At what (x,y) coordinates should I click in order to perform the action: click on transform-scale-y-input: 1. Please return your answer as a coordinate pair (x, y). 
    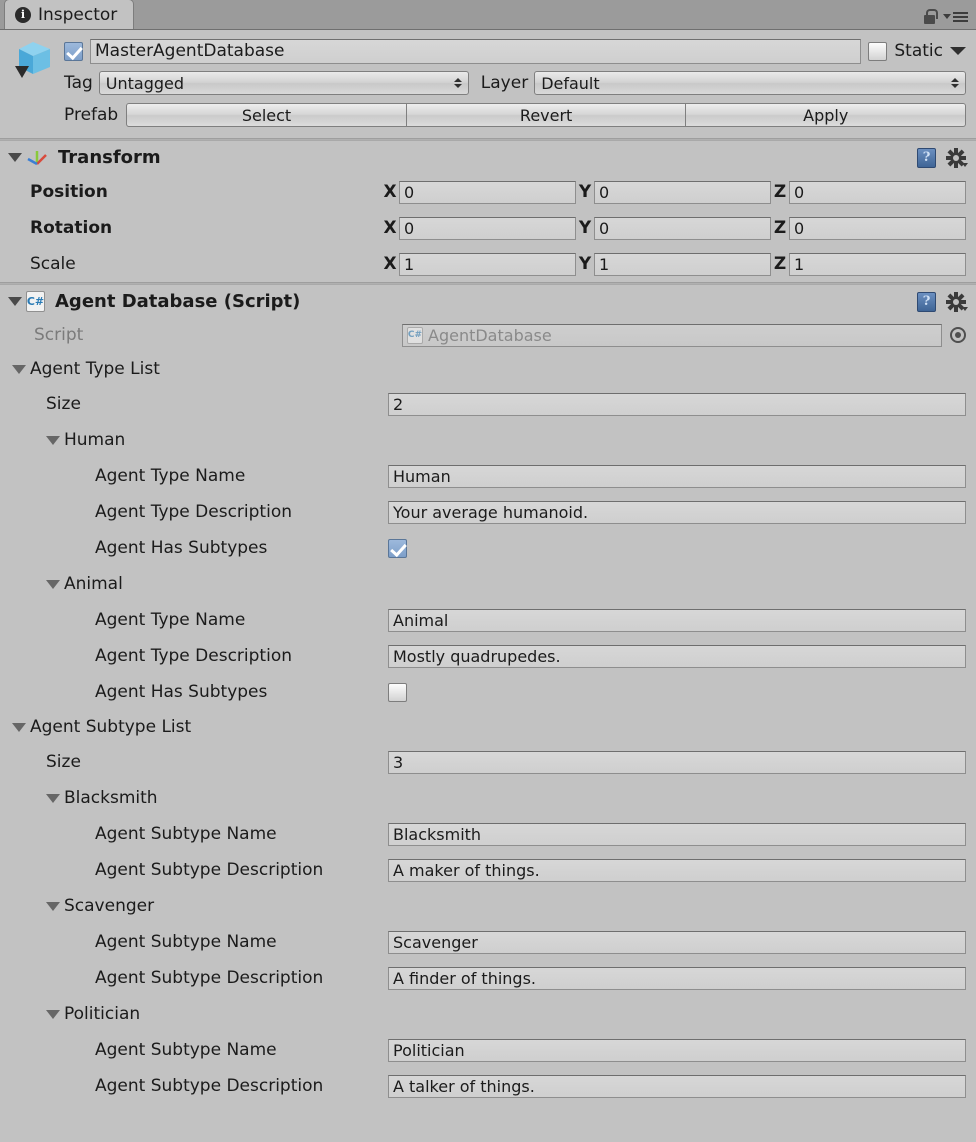
    Looking at the image, I should click on (682, 264).